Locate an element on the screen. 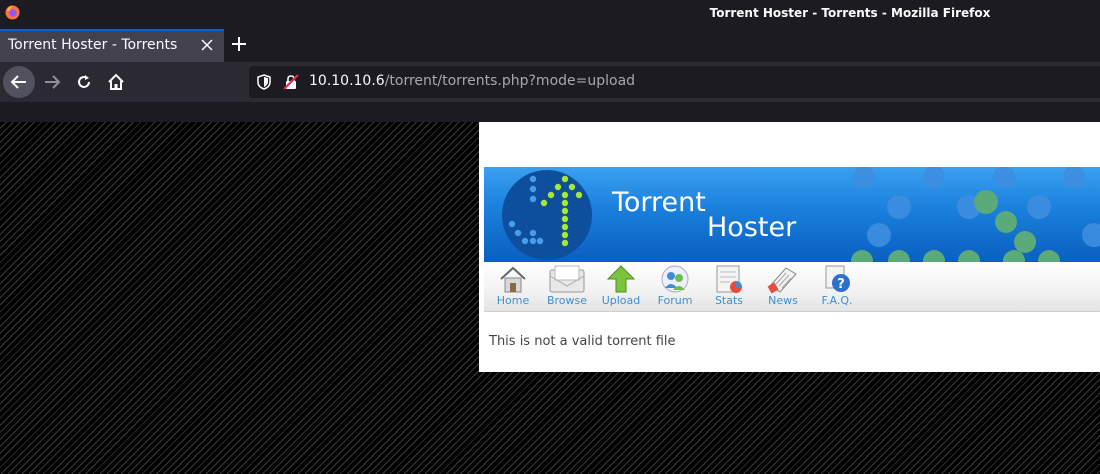 The width and height of the screenshot is (1100, 474). site-banner: Torrent Hoster is located at coordinates (792, 214).